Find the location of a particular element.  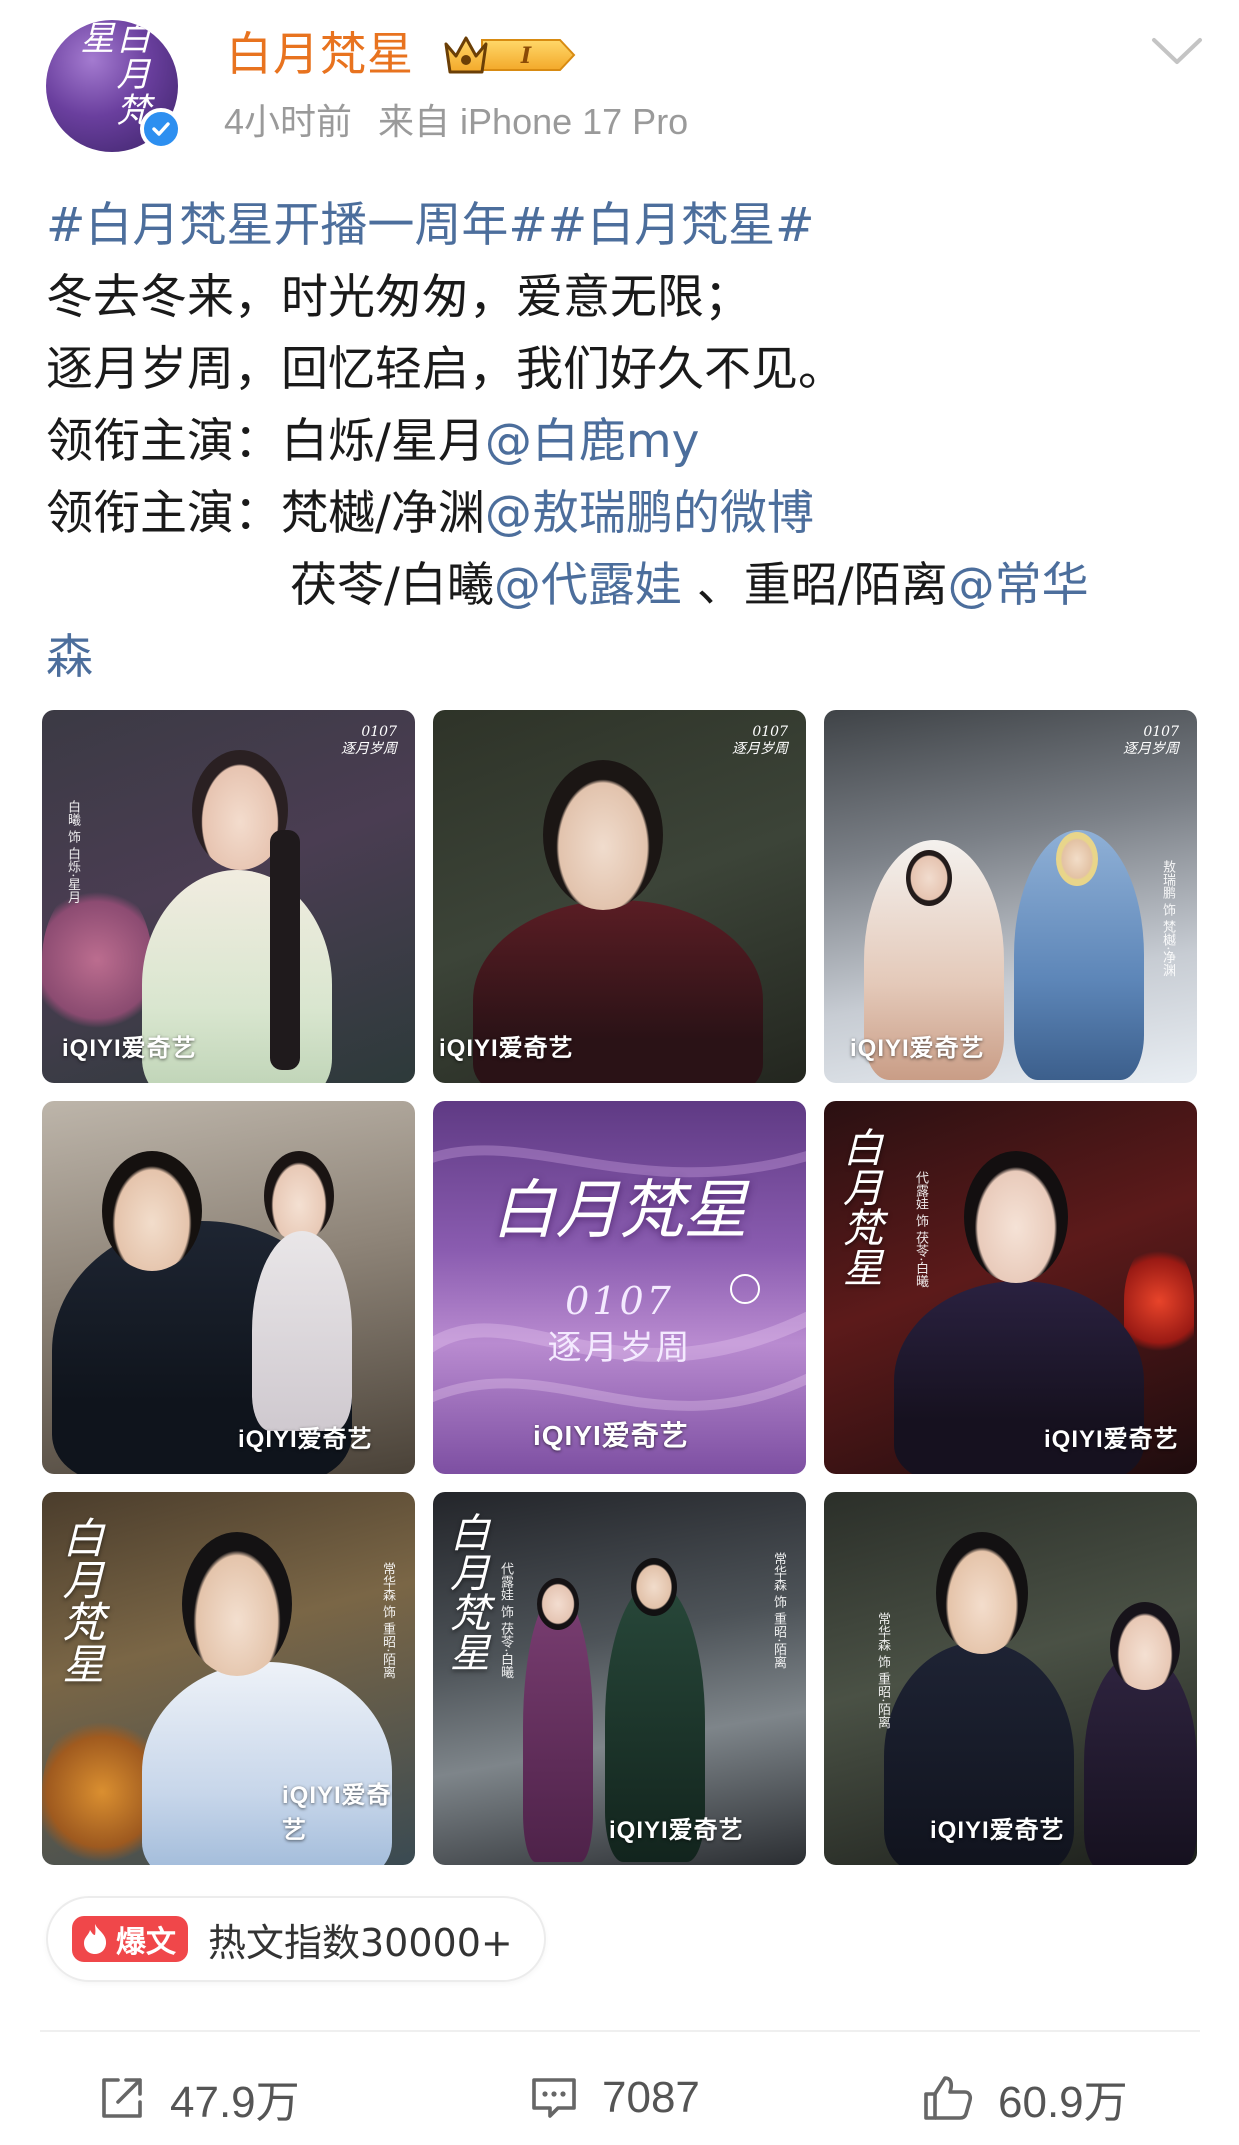

repost-icon is located at coordinates (122, 2098).